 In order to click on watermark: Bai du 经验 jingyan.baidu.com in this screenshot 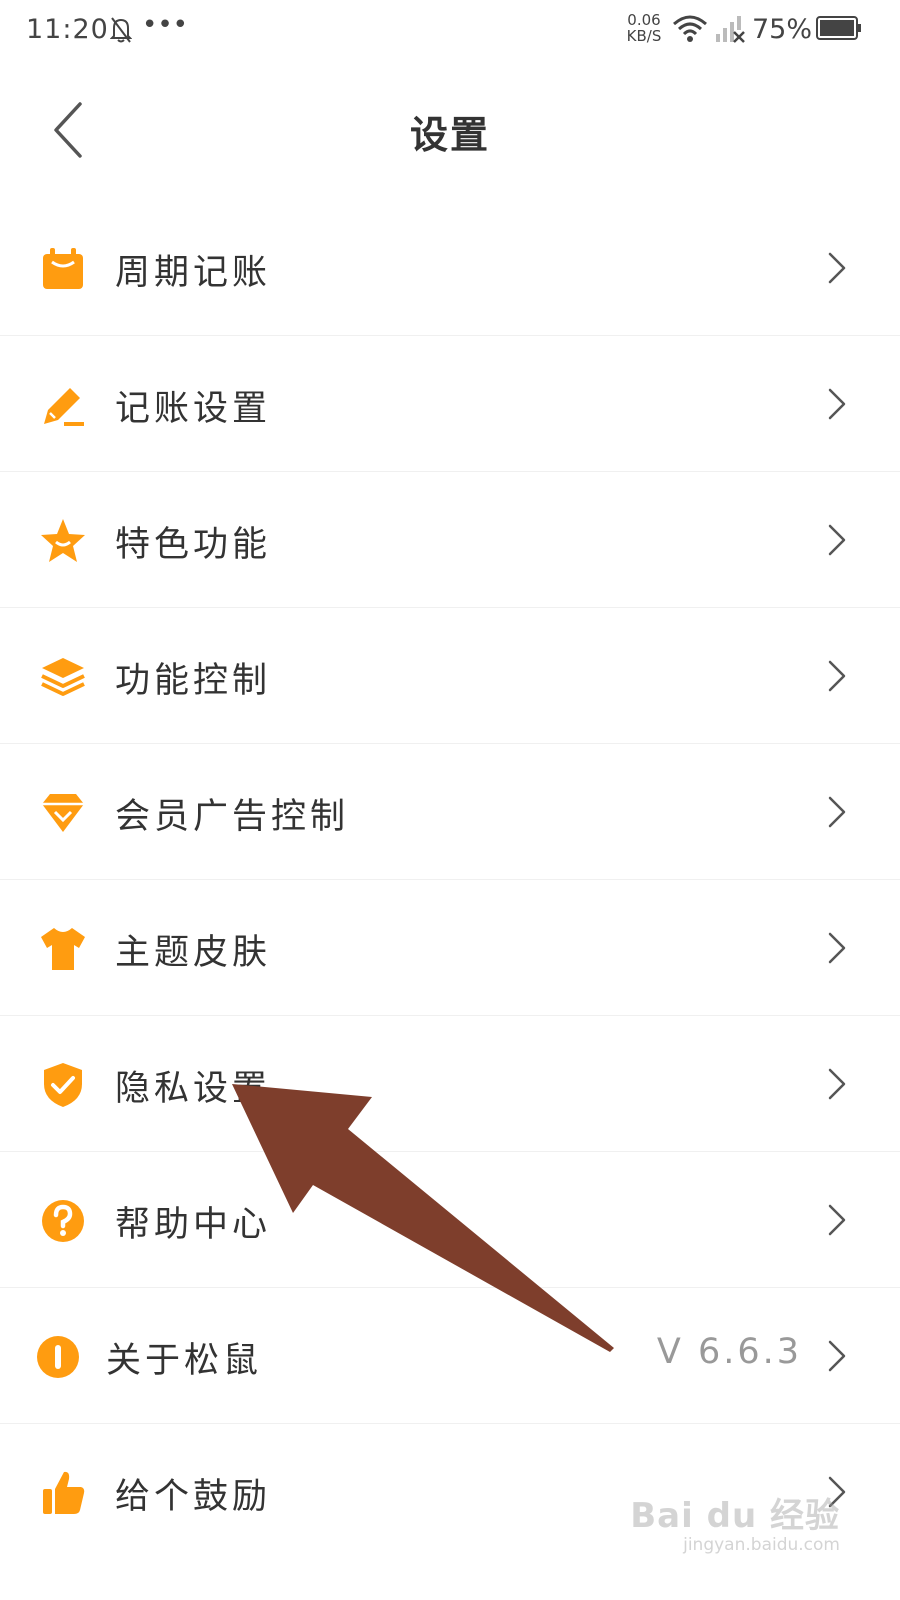, I will do `click(735, 1521)`.